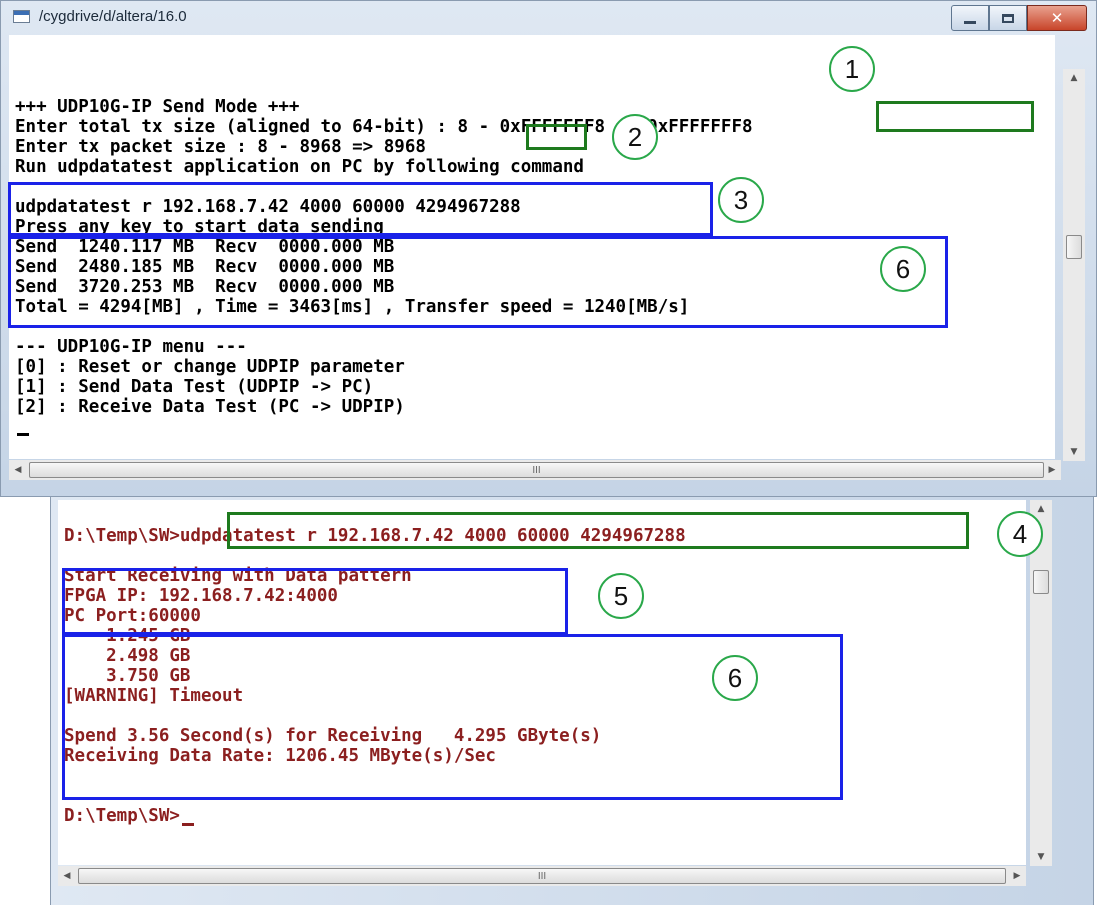 This screenshot has height=905, width=1097. I want to click on console-line: [1] : Send Data Test (UDPIP -> PC), so click(194, 387).